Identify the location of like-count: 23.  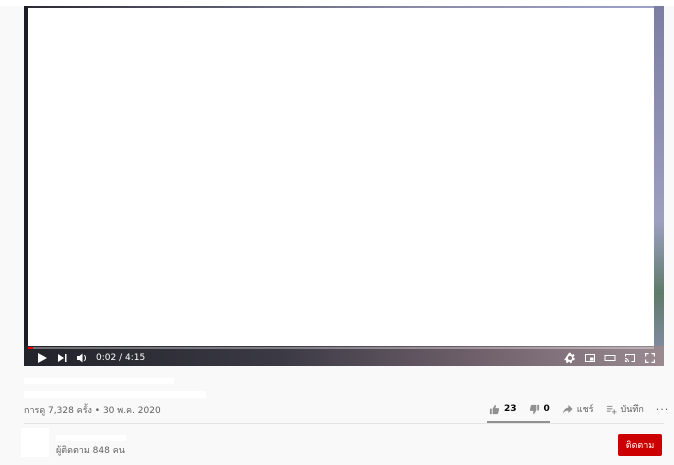
(510, 409).